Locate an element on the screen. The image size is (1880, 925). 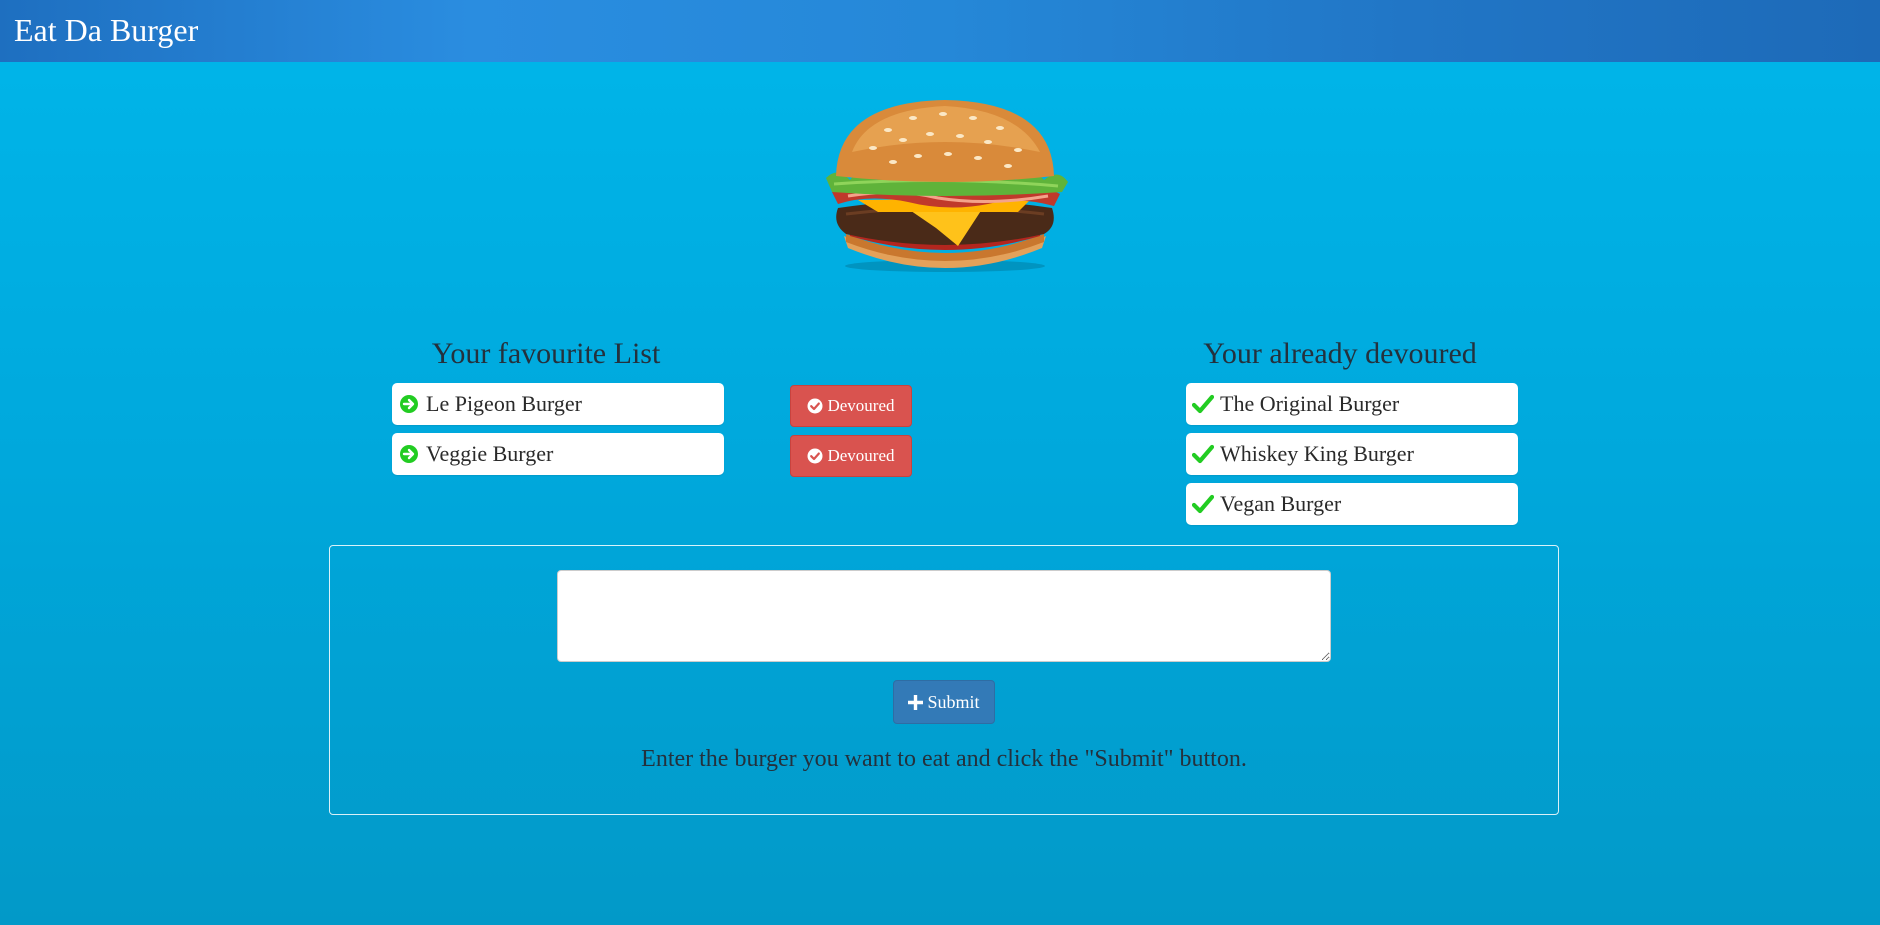
favourite-item-label: Le Pigeon Burger is located at coordinates (504, 403).